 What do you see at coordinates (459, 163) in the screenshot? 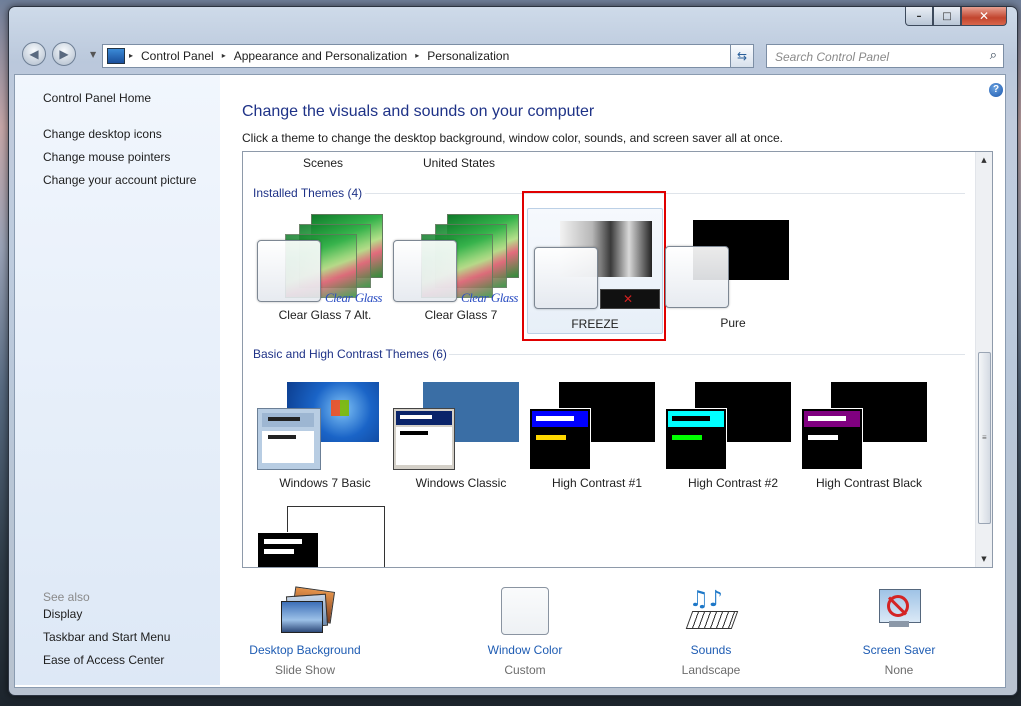
I see `theme-caption-united-states: United States` at bounding box center [459, 163].